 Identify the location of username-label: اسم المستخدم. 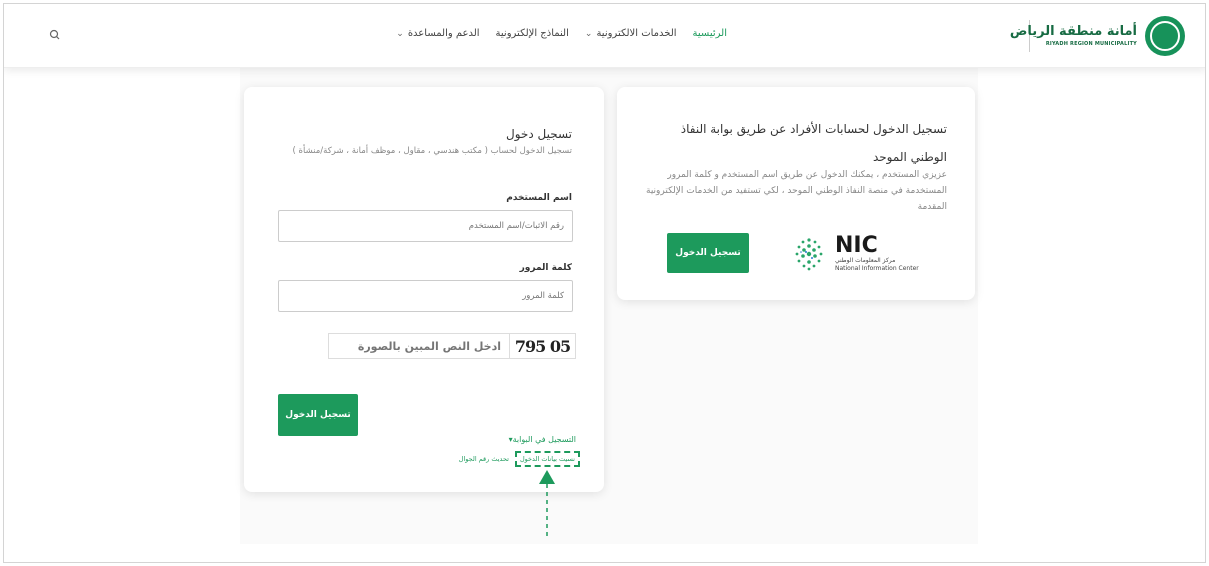
(539, 198).